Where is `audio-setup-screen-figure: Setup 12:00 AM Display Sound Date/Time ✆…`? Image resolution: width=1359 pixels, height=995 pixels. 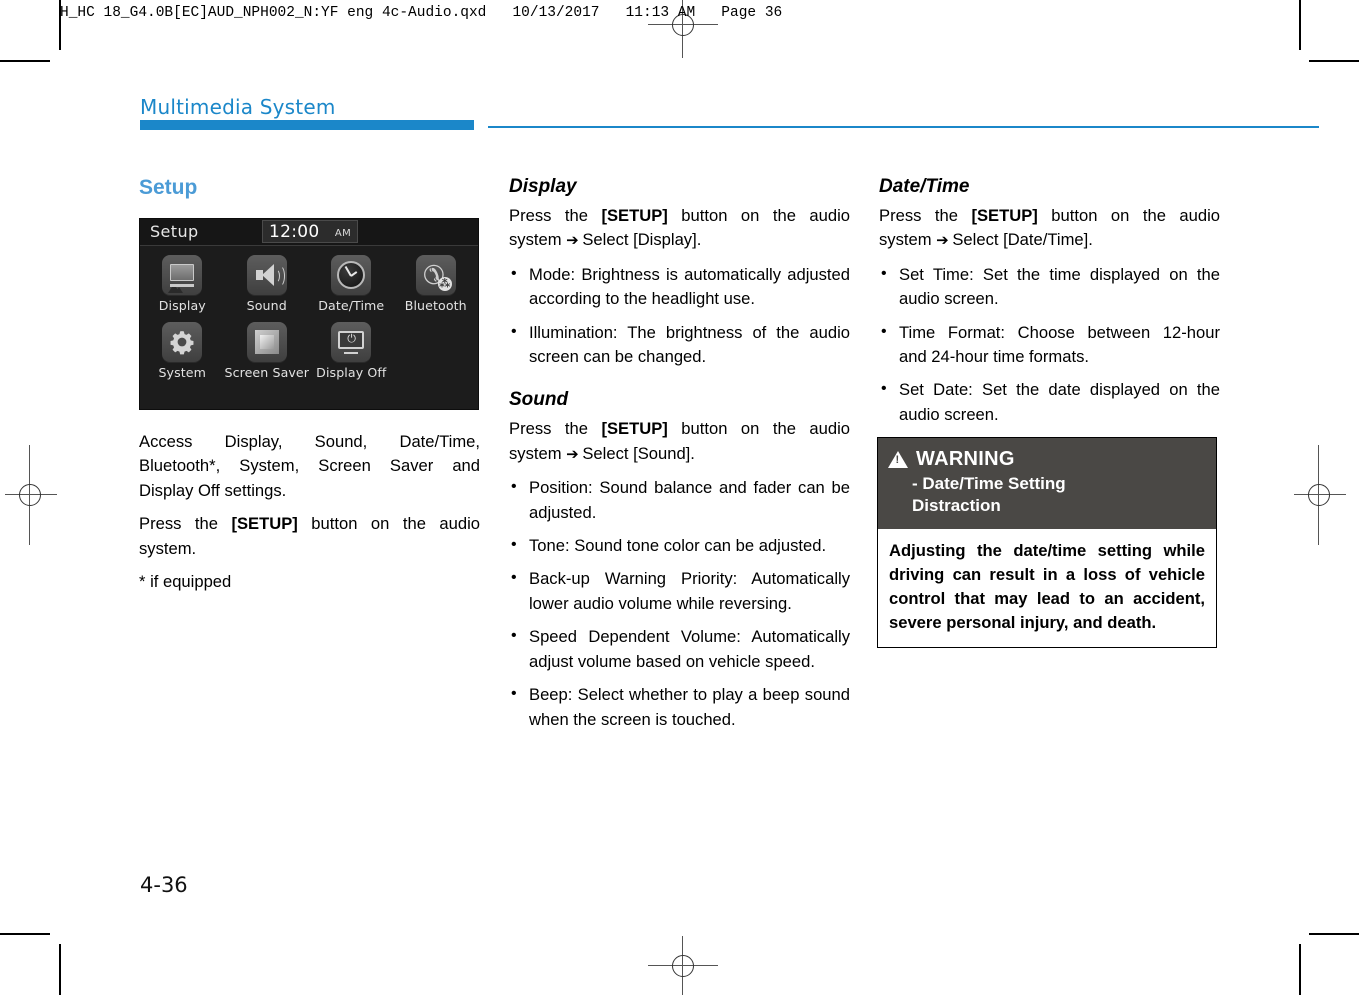 audio-setup-screen-figure: Setup 12:00 AM Display Sound Date/Time ✆… is located at coordinates (309, 314).